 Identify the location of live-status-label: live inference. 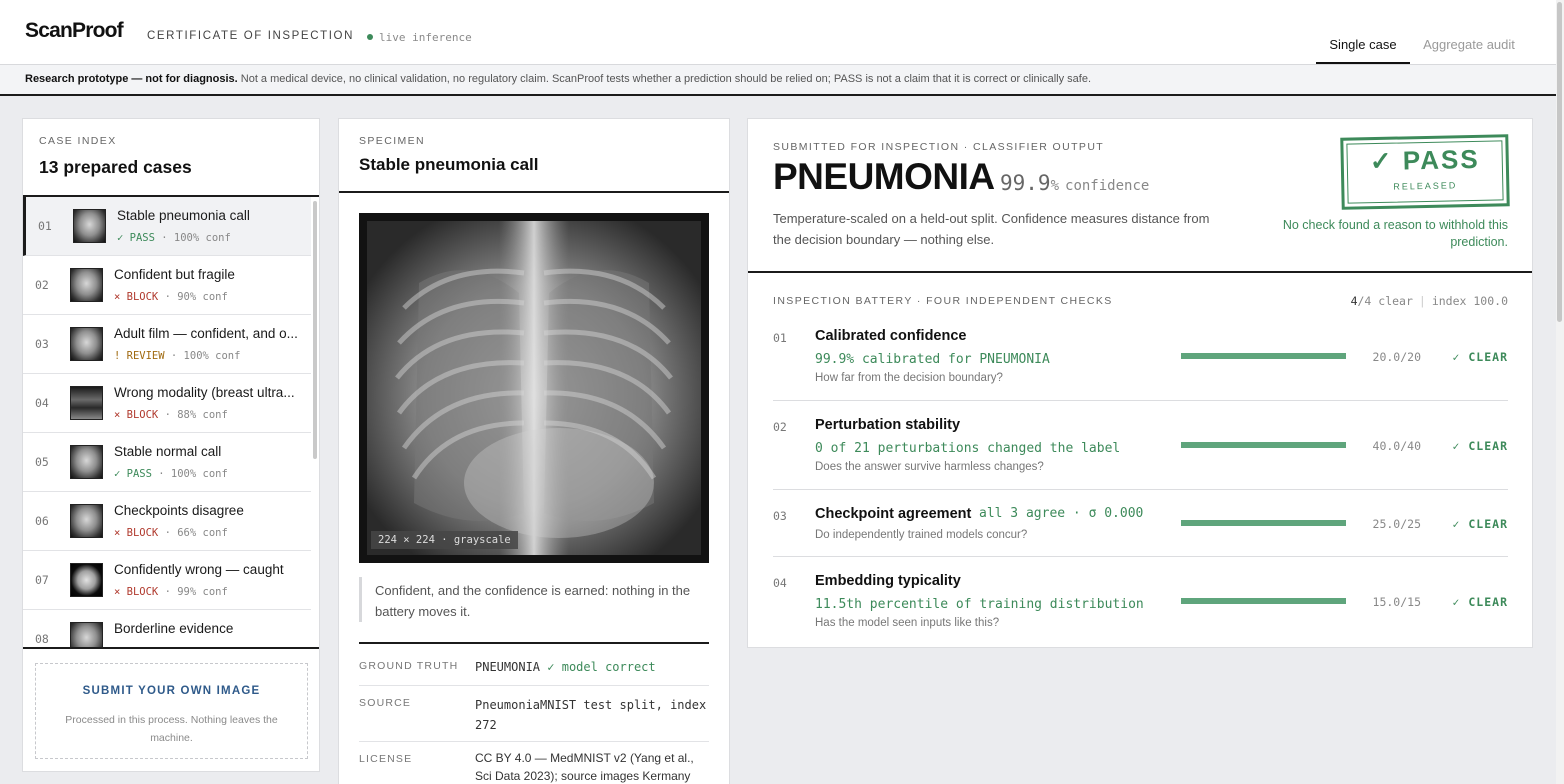
(425, 37).